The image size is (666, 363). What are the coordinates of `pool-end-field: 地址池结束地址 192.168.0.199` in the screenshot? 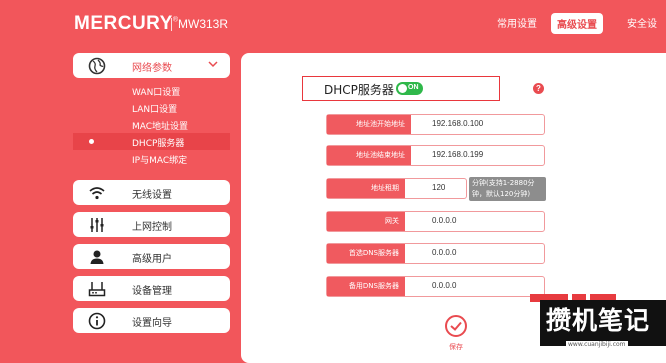 It's located at (435, 155).